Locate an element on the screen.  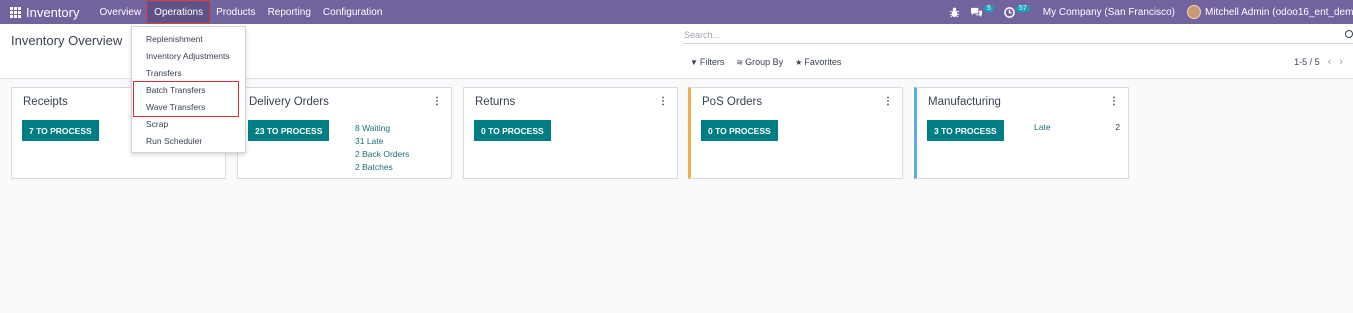
apps-grid-icon is located at coordinates (15, 12).